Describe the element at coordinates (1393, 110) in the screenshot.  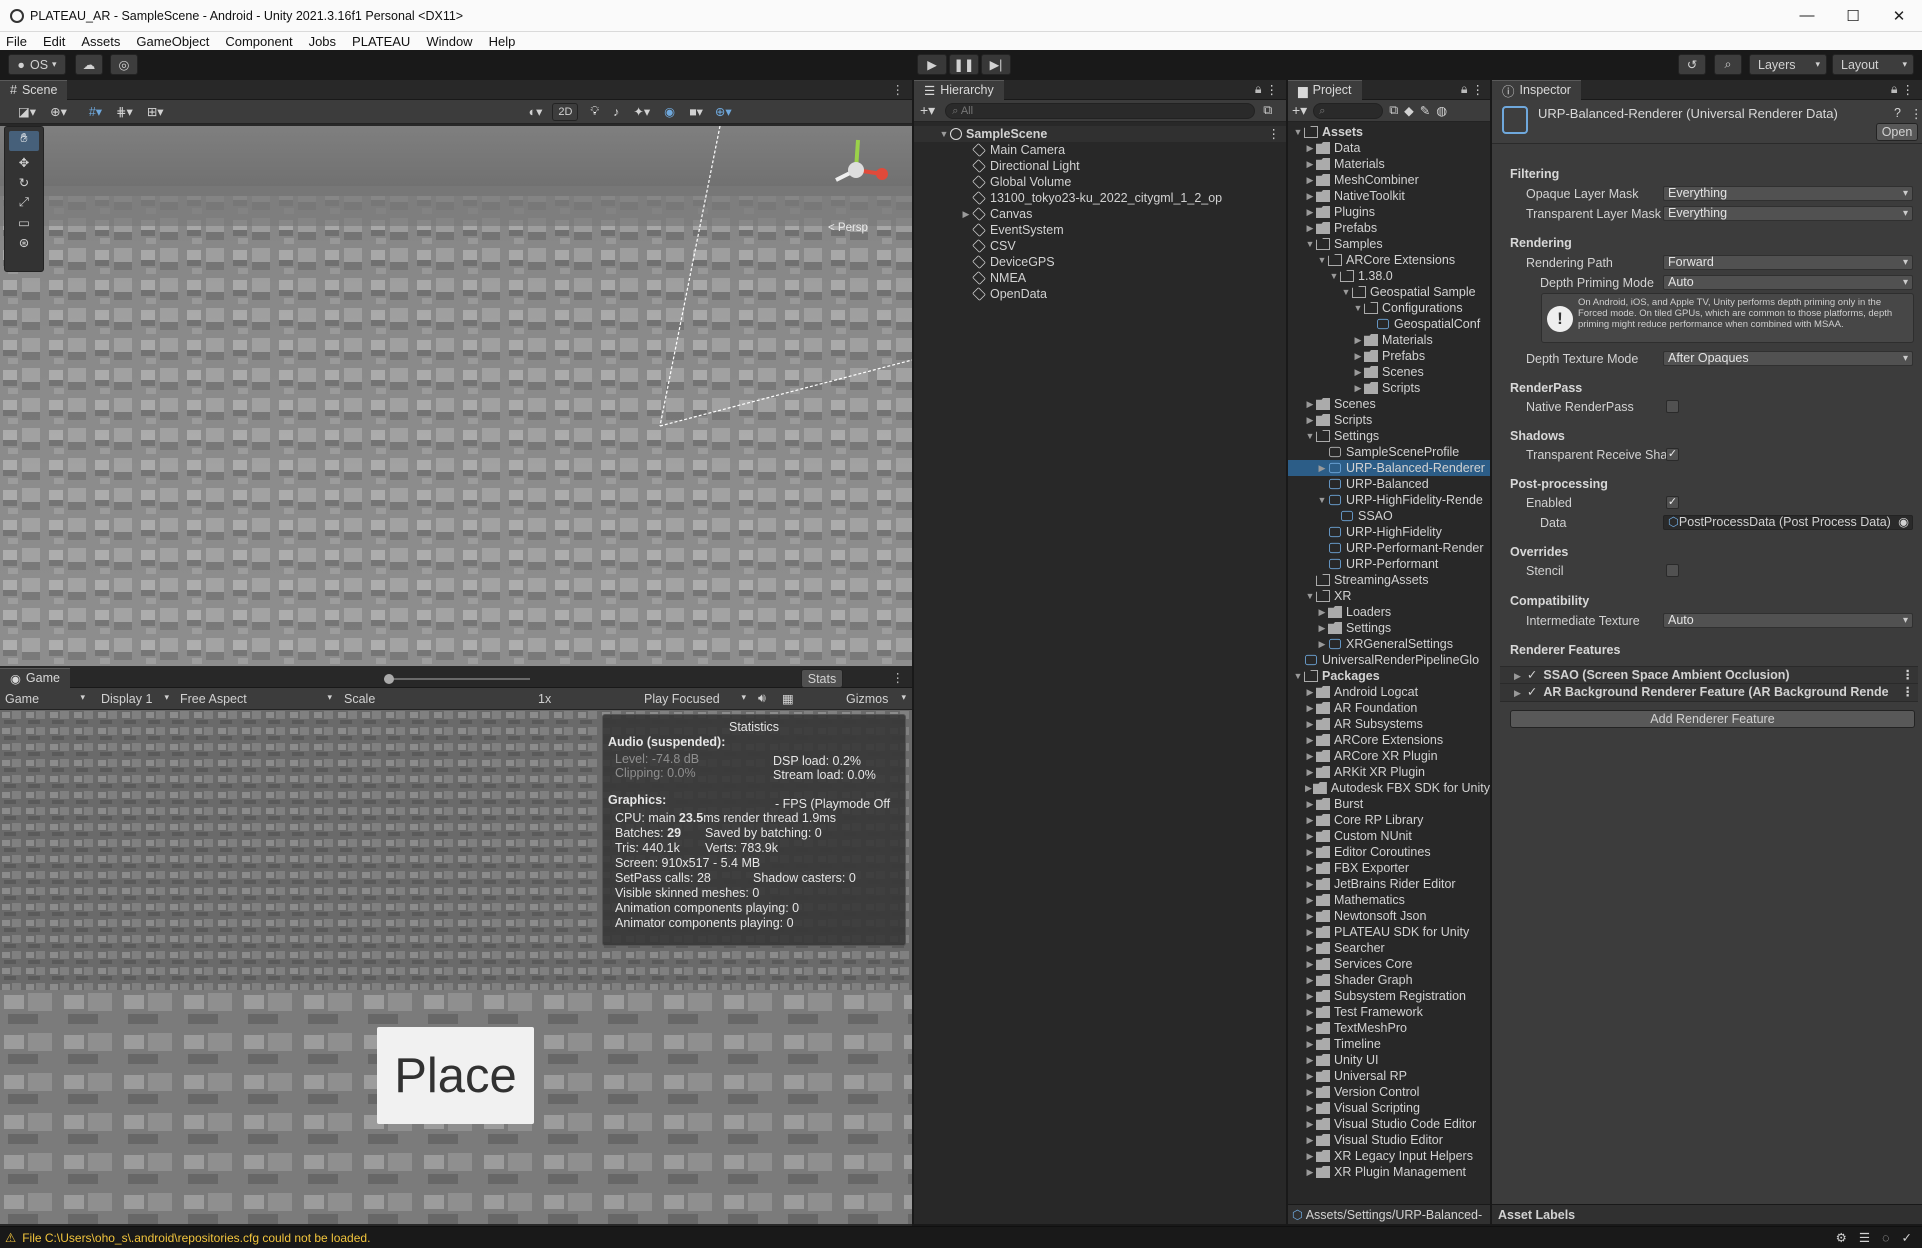
I see `search-by-type-icon: ⧉` at that location.